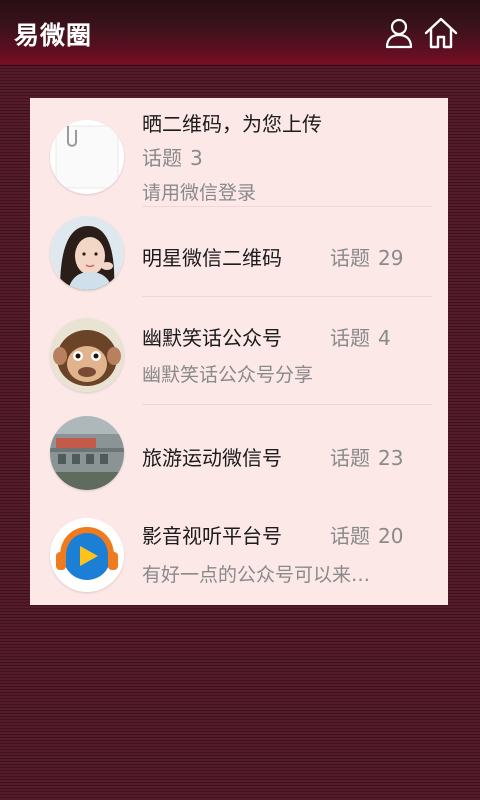  Describe the element at coordinates (367, 258) in the screenshot. I see `topic-count: 话题 29` at that location.